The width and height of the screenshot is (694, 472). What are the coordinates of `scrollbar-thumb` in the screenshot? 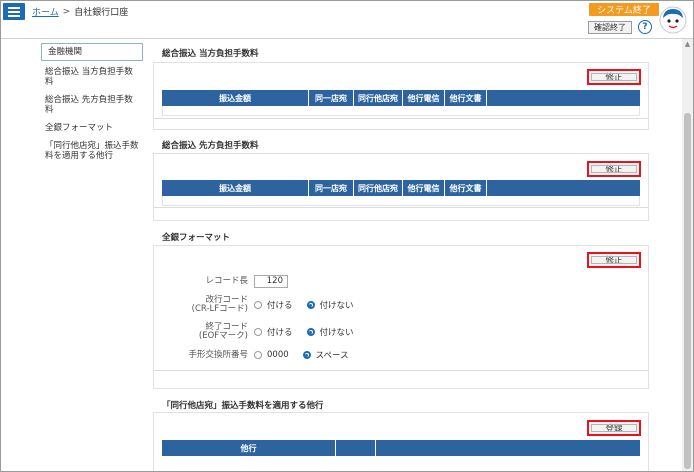 It's located at (687, 291).